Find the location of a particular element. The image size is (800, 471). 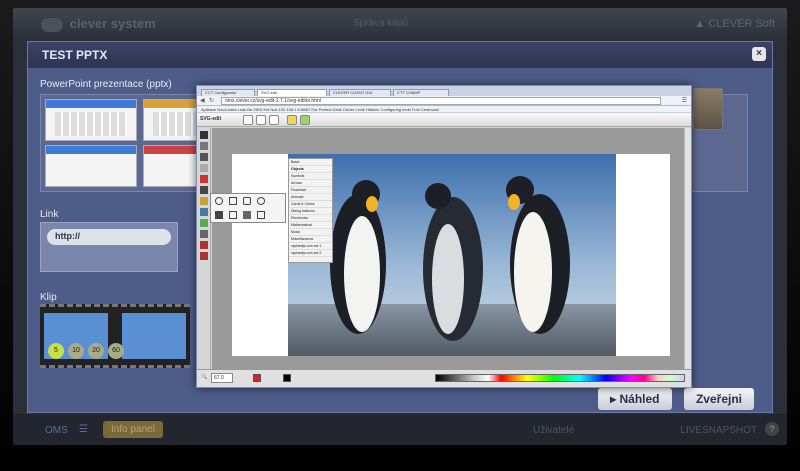

eyedropper-tool-icon is located at coordinates (204, 234).